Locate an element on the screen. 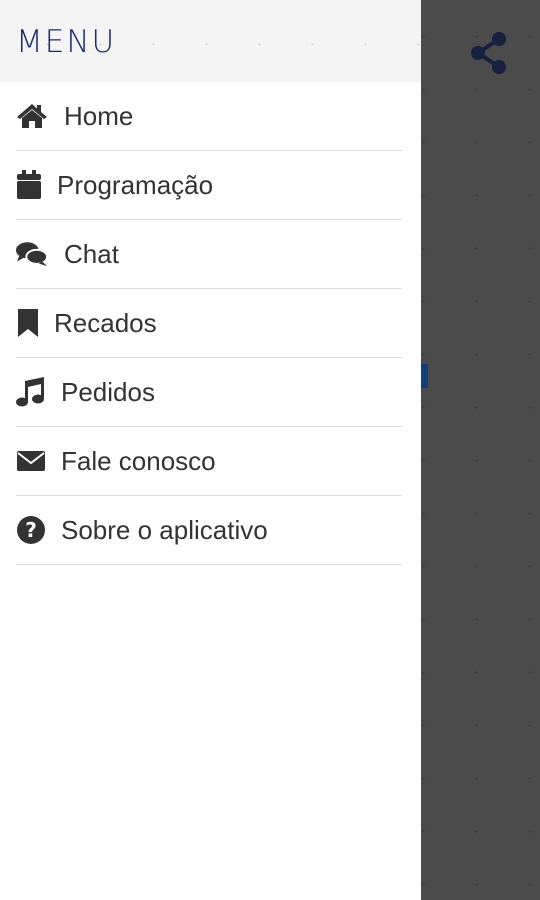 This screenshot has width=540, height=900. bookmark-icon is located at coordinates (32, 323).